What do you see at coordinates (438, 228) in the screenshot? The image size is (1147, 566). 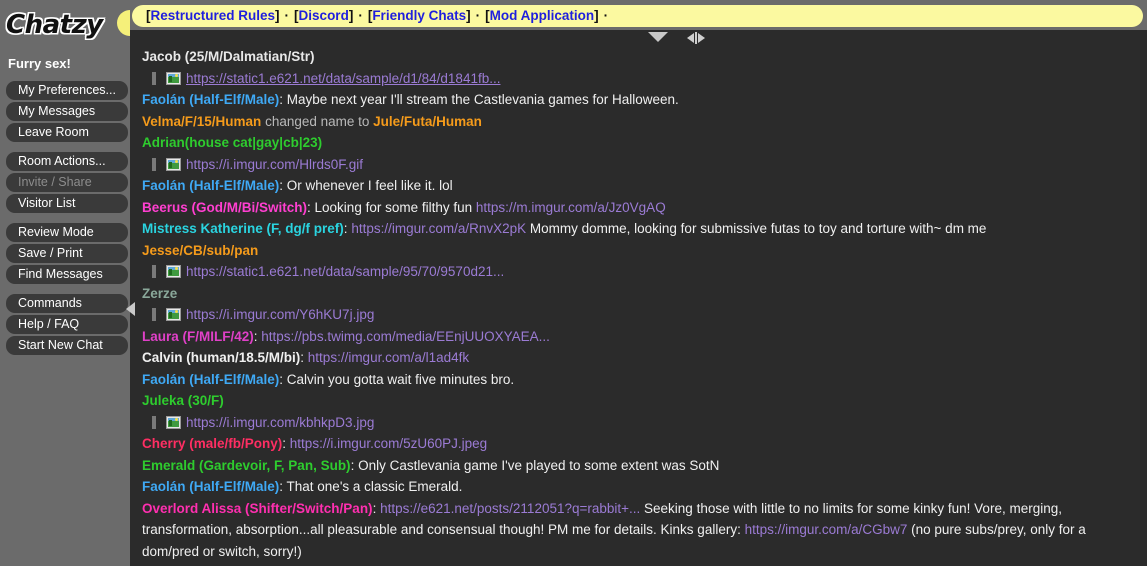 I see `message-link: https://imgur.com/a/RnvX2pK` at bounding box center [438, 228].